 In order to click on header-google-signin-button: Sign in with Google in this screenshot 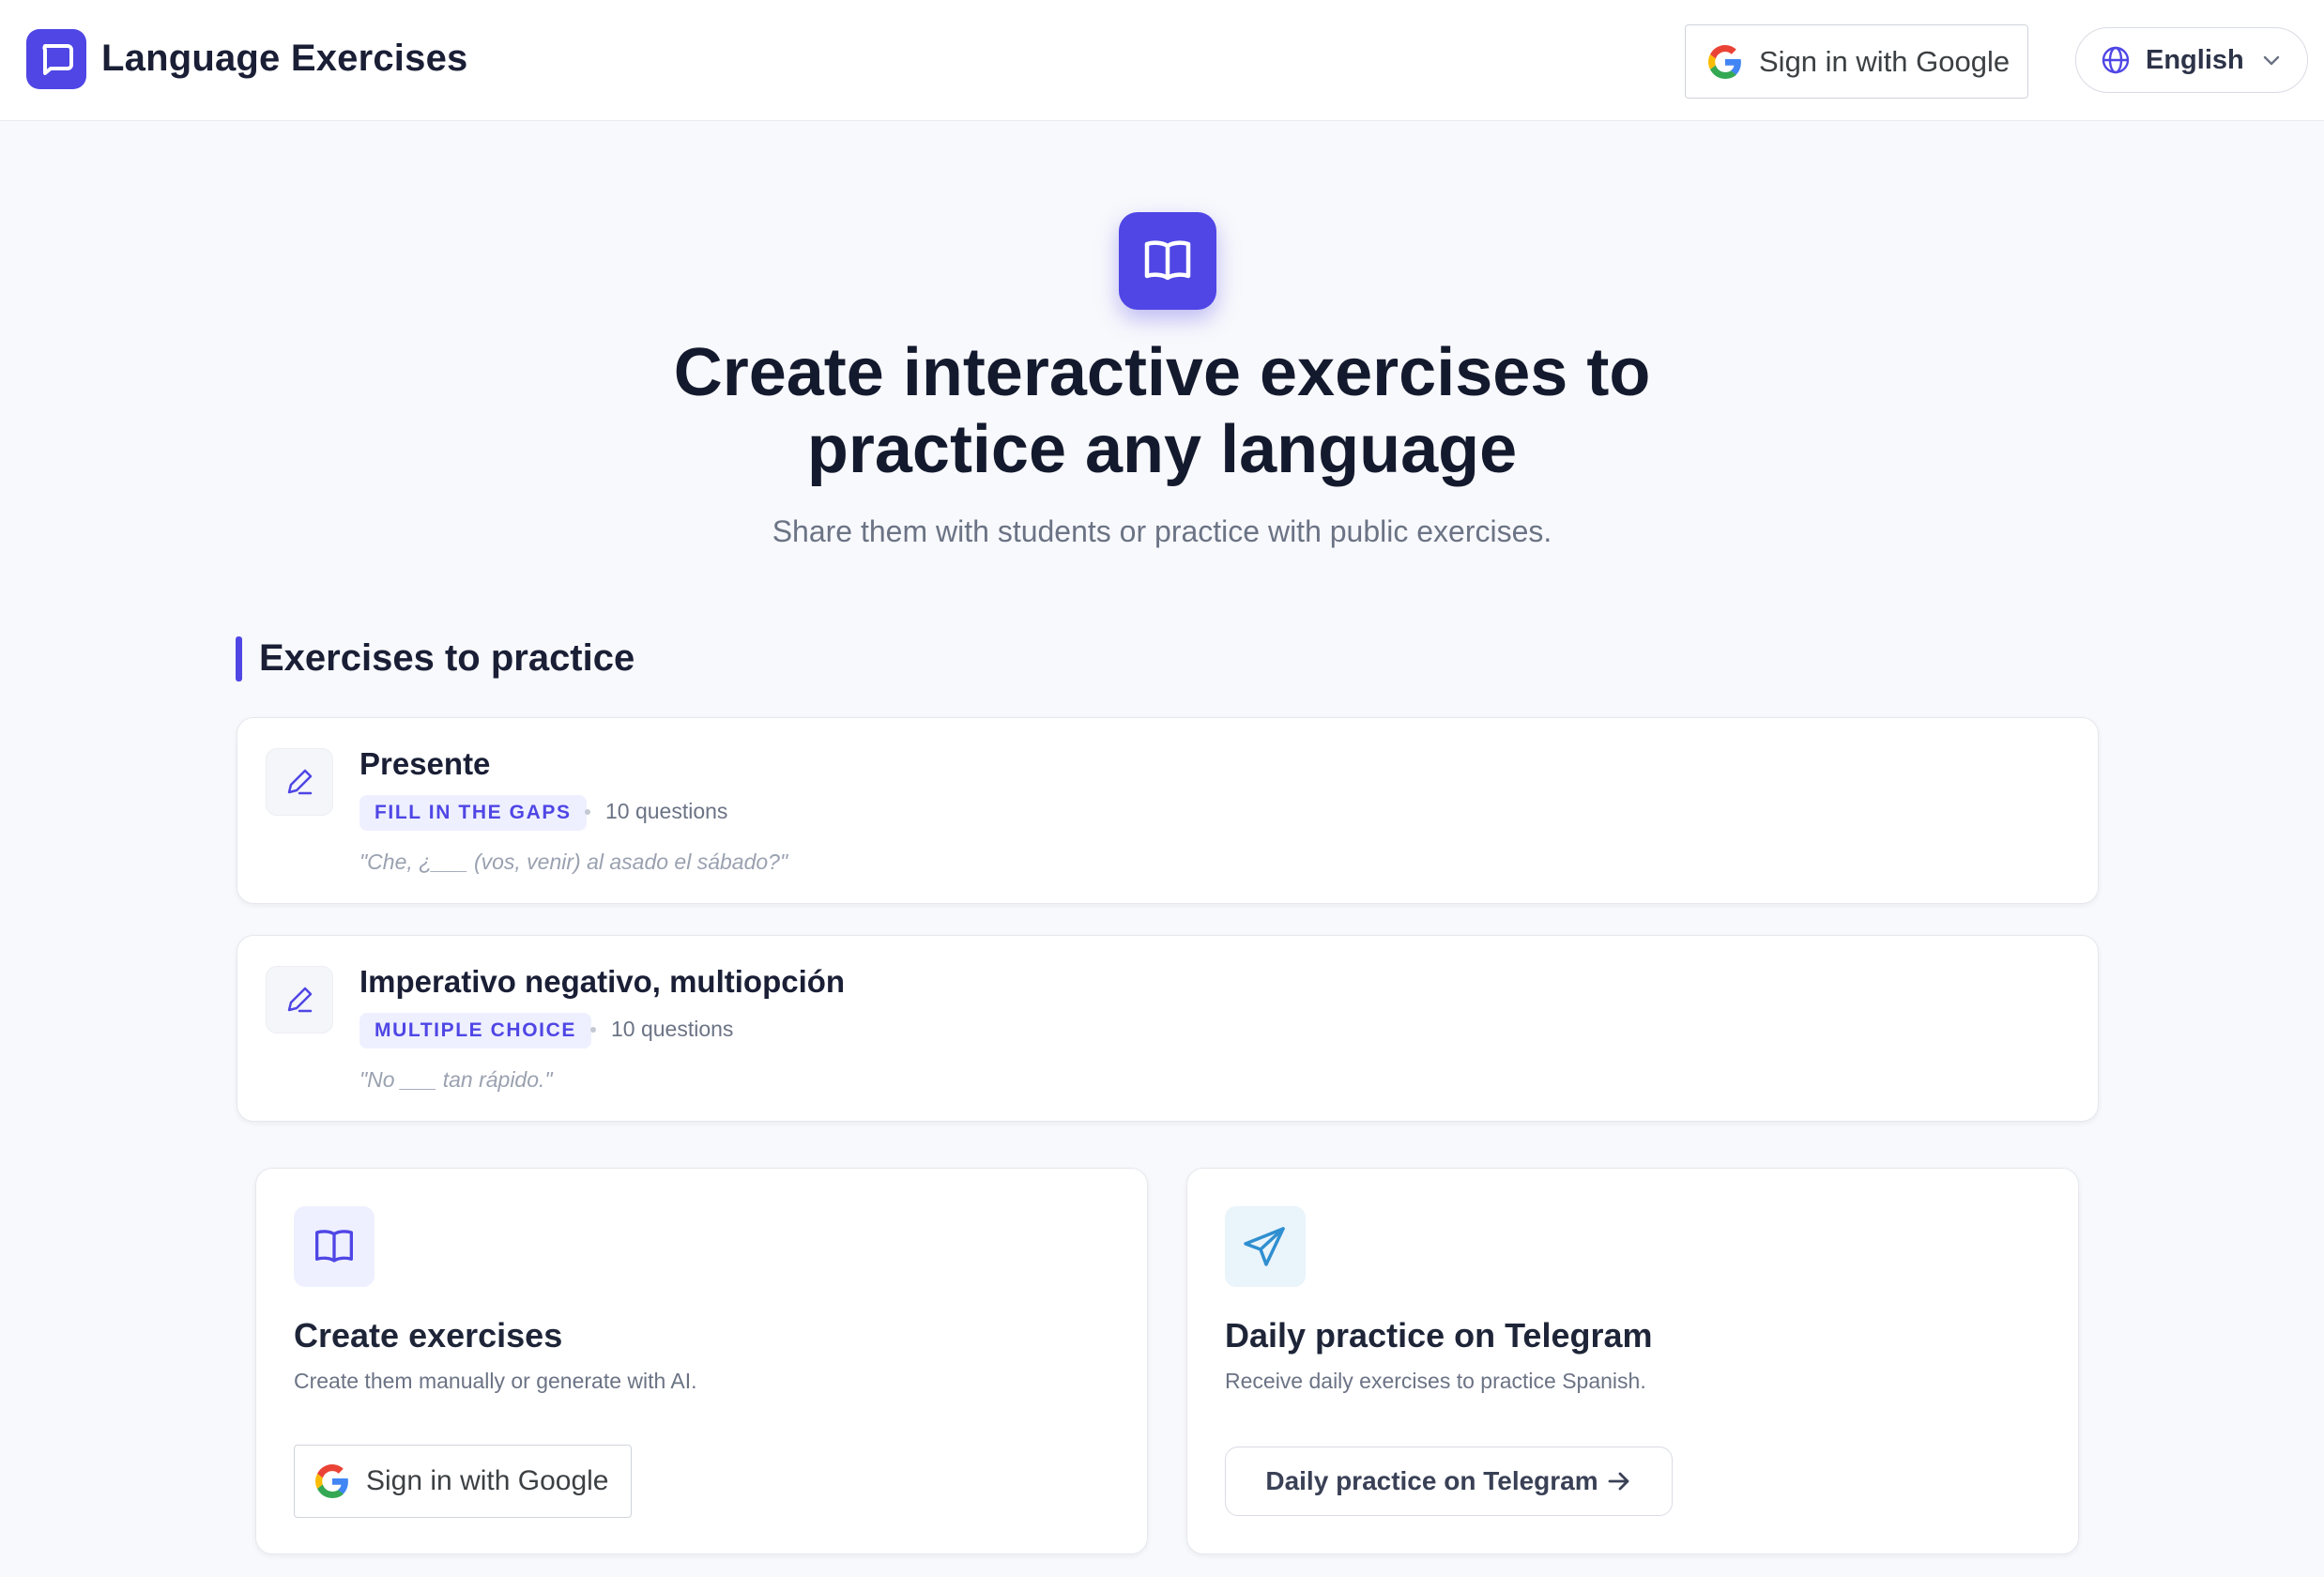, I will do `click(1856, 61)`.